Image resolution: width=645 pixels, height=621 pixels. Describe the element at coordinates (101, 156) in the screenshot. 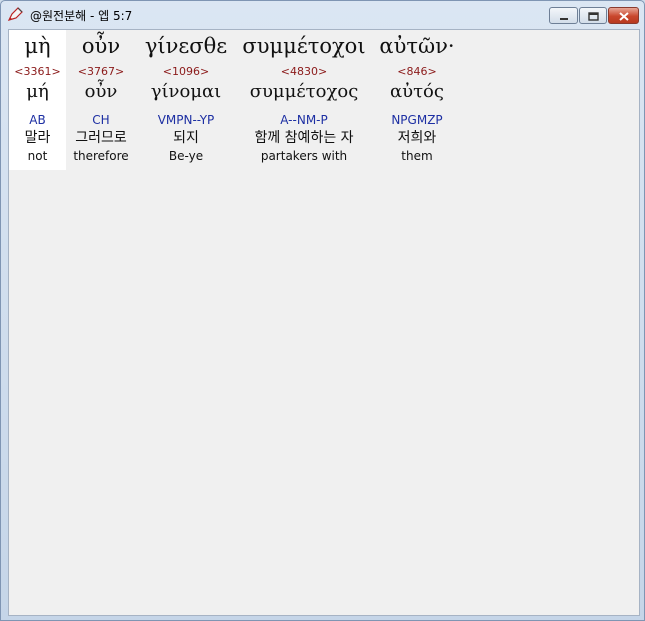

I see `english-gloss: therefore` at that location.